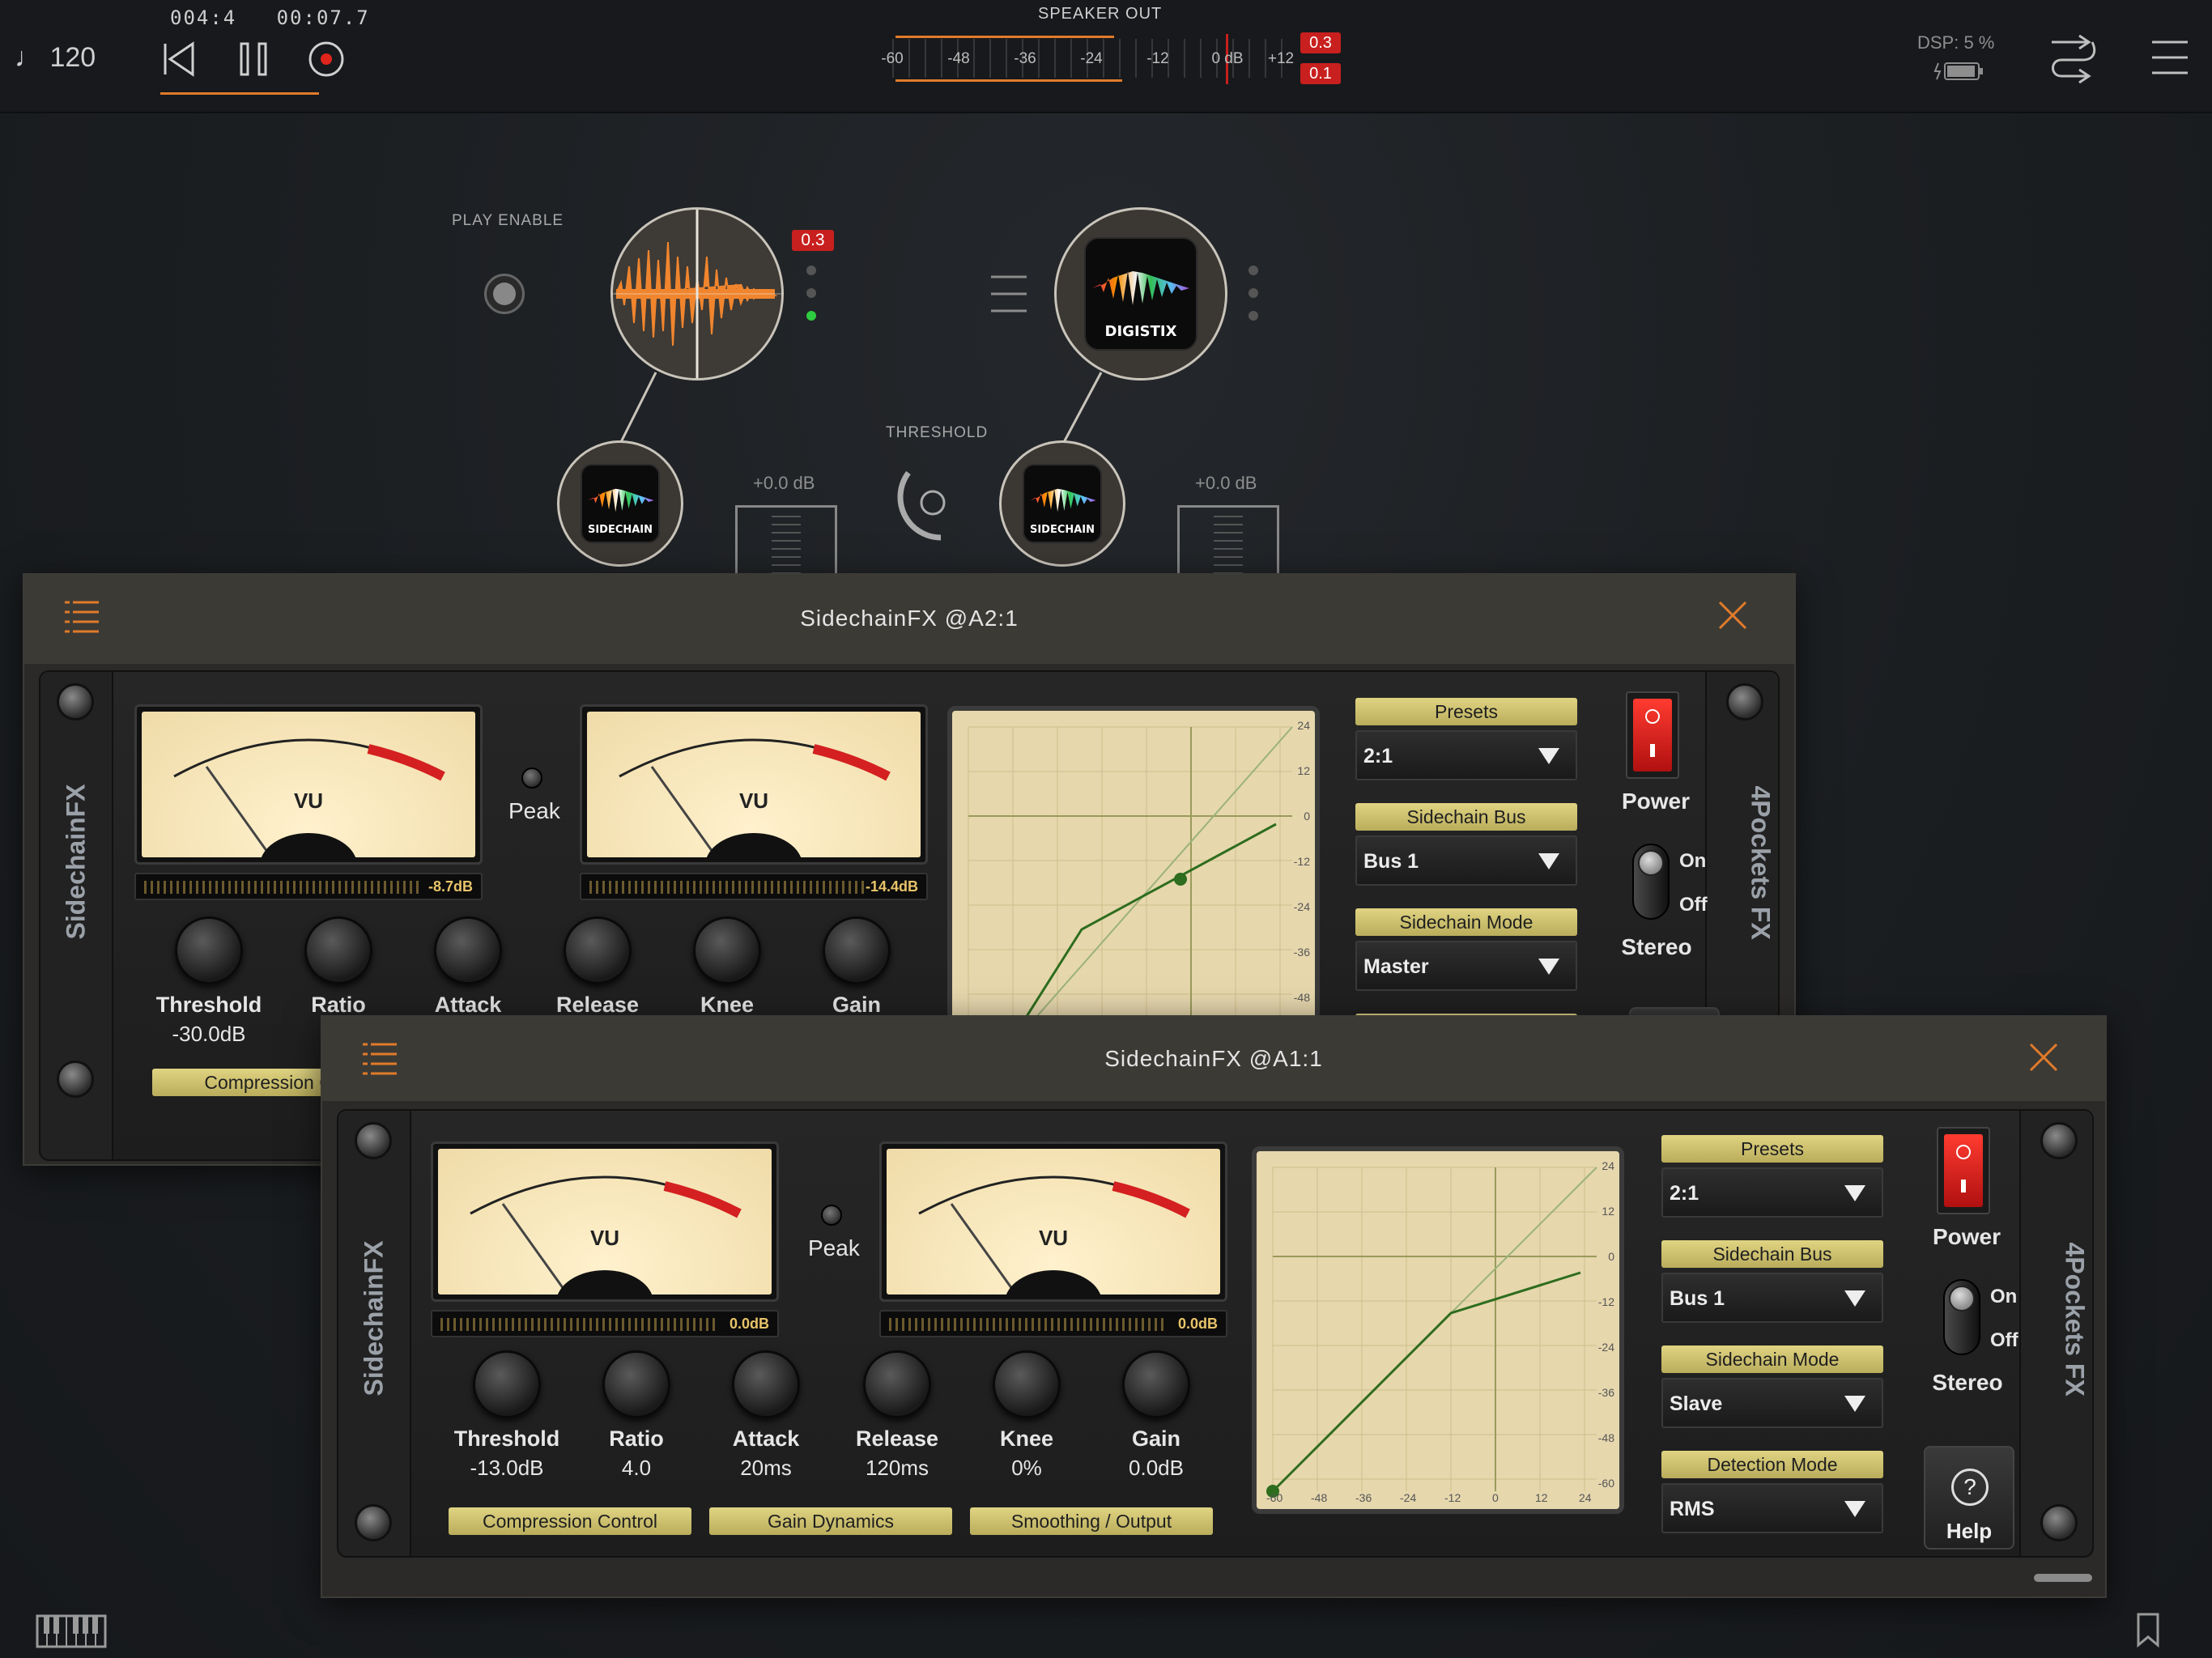 The image size is (2212, 1658). I want to click on threshold-dial, so click(920, 501).